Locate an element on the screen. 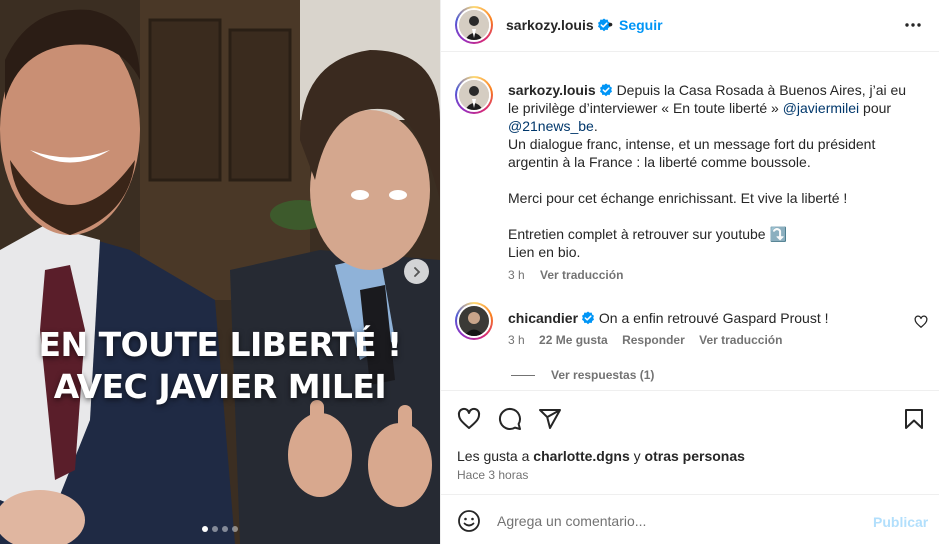 The height and width of the screenshot is (544, 939). likes-user-link: charlotte.dgns is located at coordinates (581, 456).